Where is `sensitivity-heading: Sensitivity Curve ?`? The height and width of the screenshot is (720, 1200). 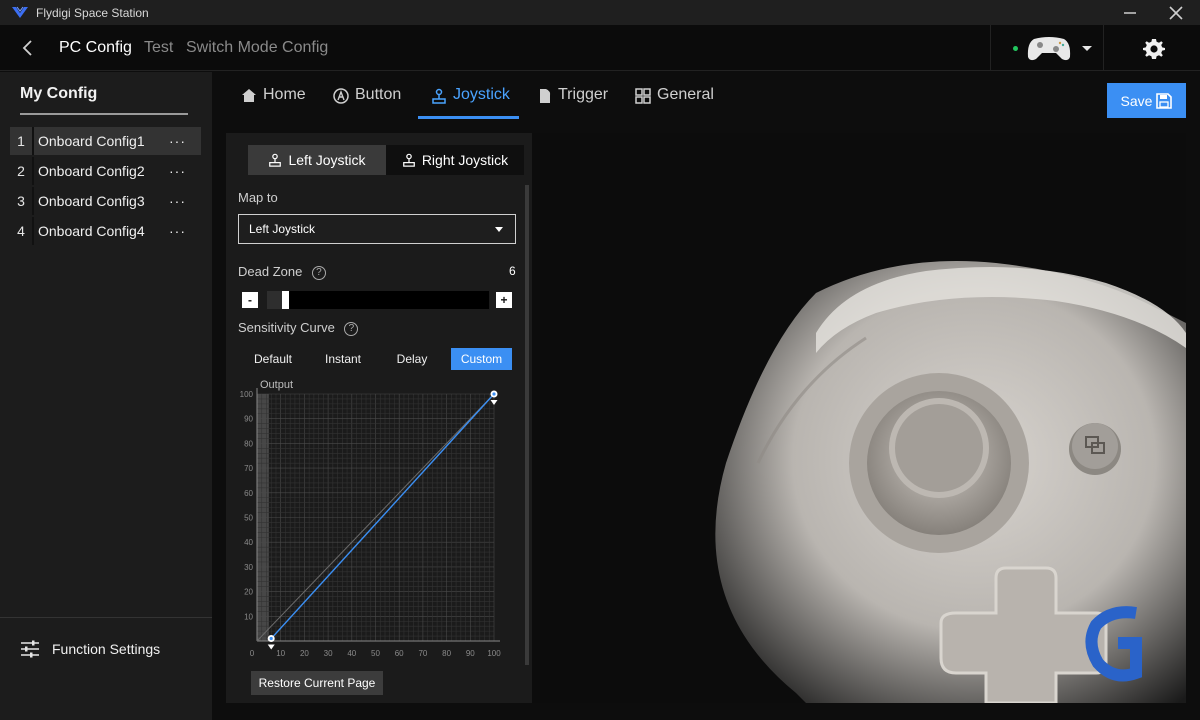 sensitivity-heading: Sensitivity Curve ? is located at coordinates (298, 328).